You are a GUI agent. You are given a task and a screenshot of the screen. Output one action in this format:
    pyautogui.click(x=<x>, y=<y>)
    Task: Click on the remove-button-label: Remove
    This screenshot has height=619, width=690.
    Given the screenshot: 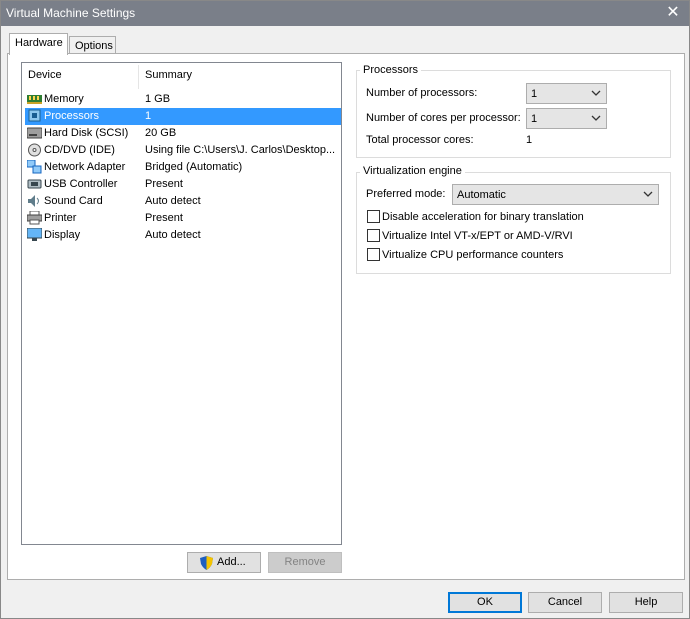 What is the action you would take?
    pyautogui.click(x=305, y=562)
    